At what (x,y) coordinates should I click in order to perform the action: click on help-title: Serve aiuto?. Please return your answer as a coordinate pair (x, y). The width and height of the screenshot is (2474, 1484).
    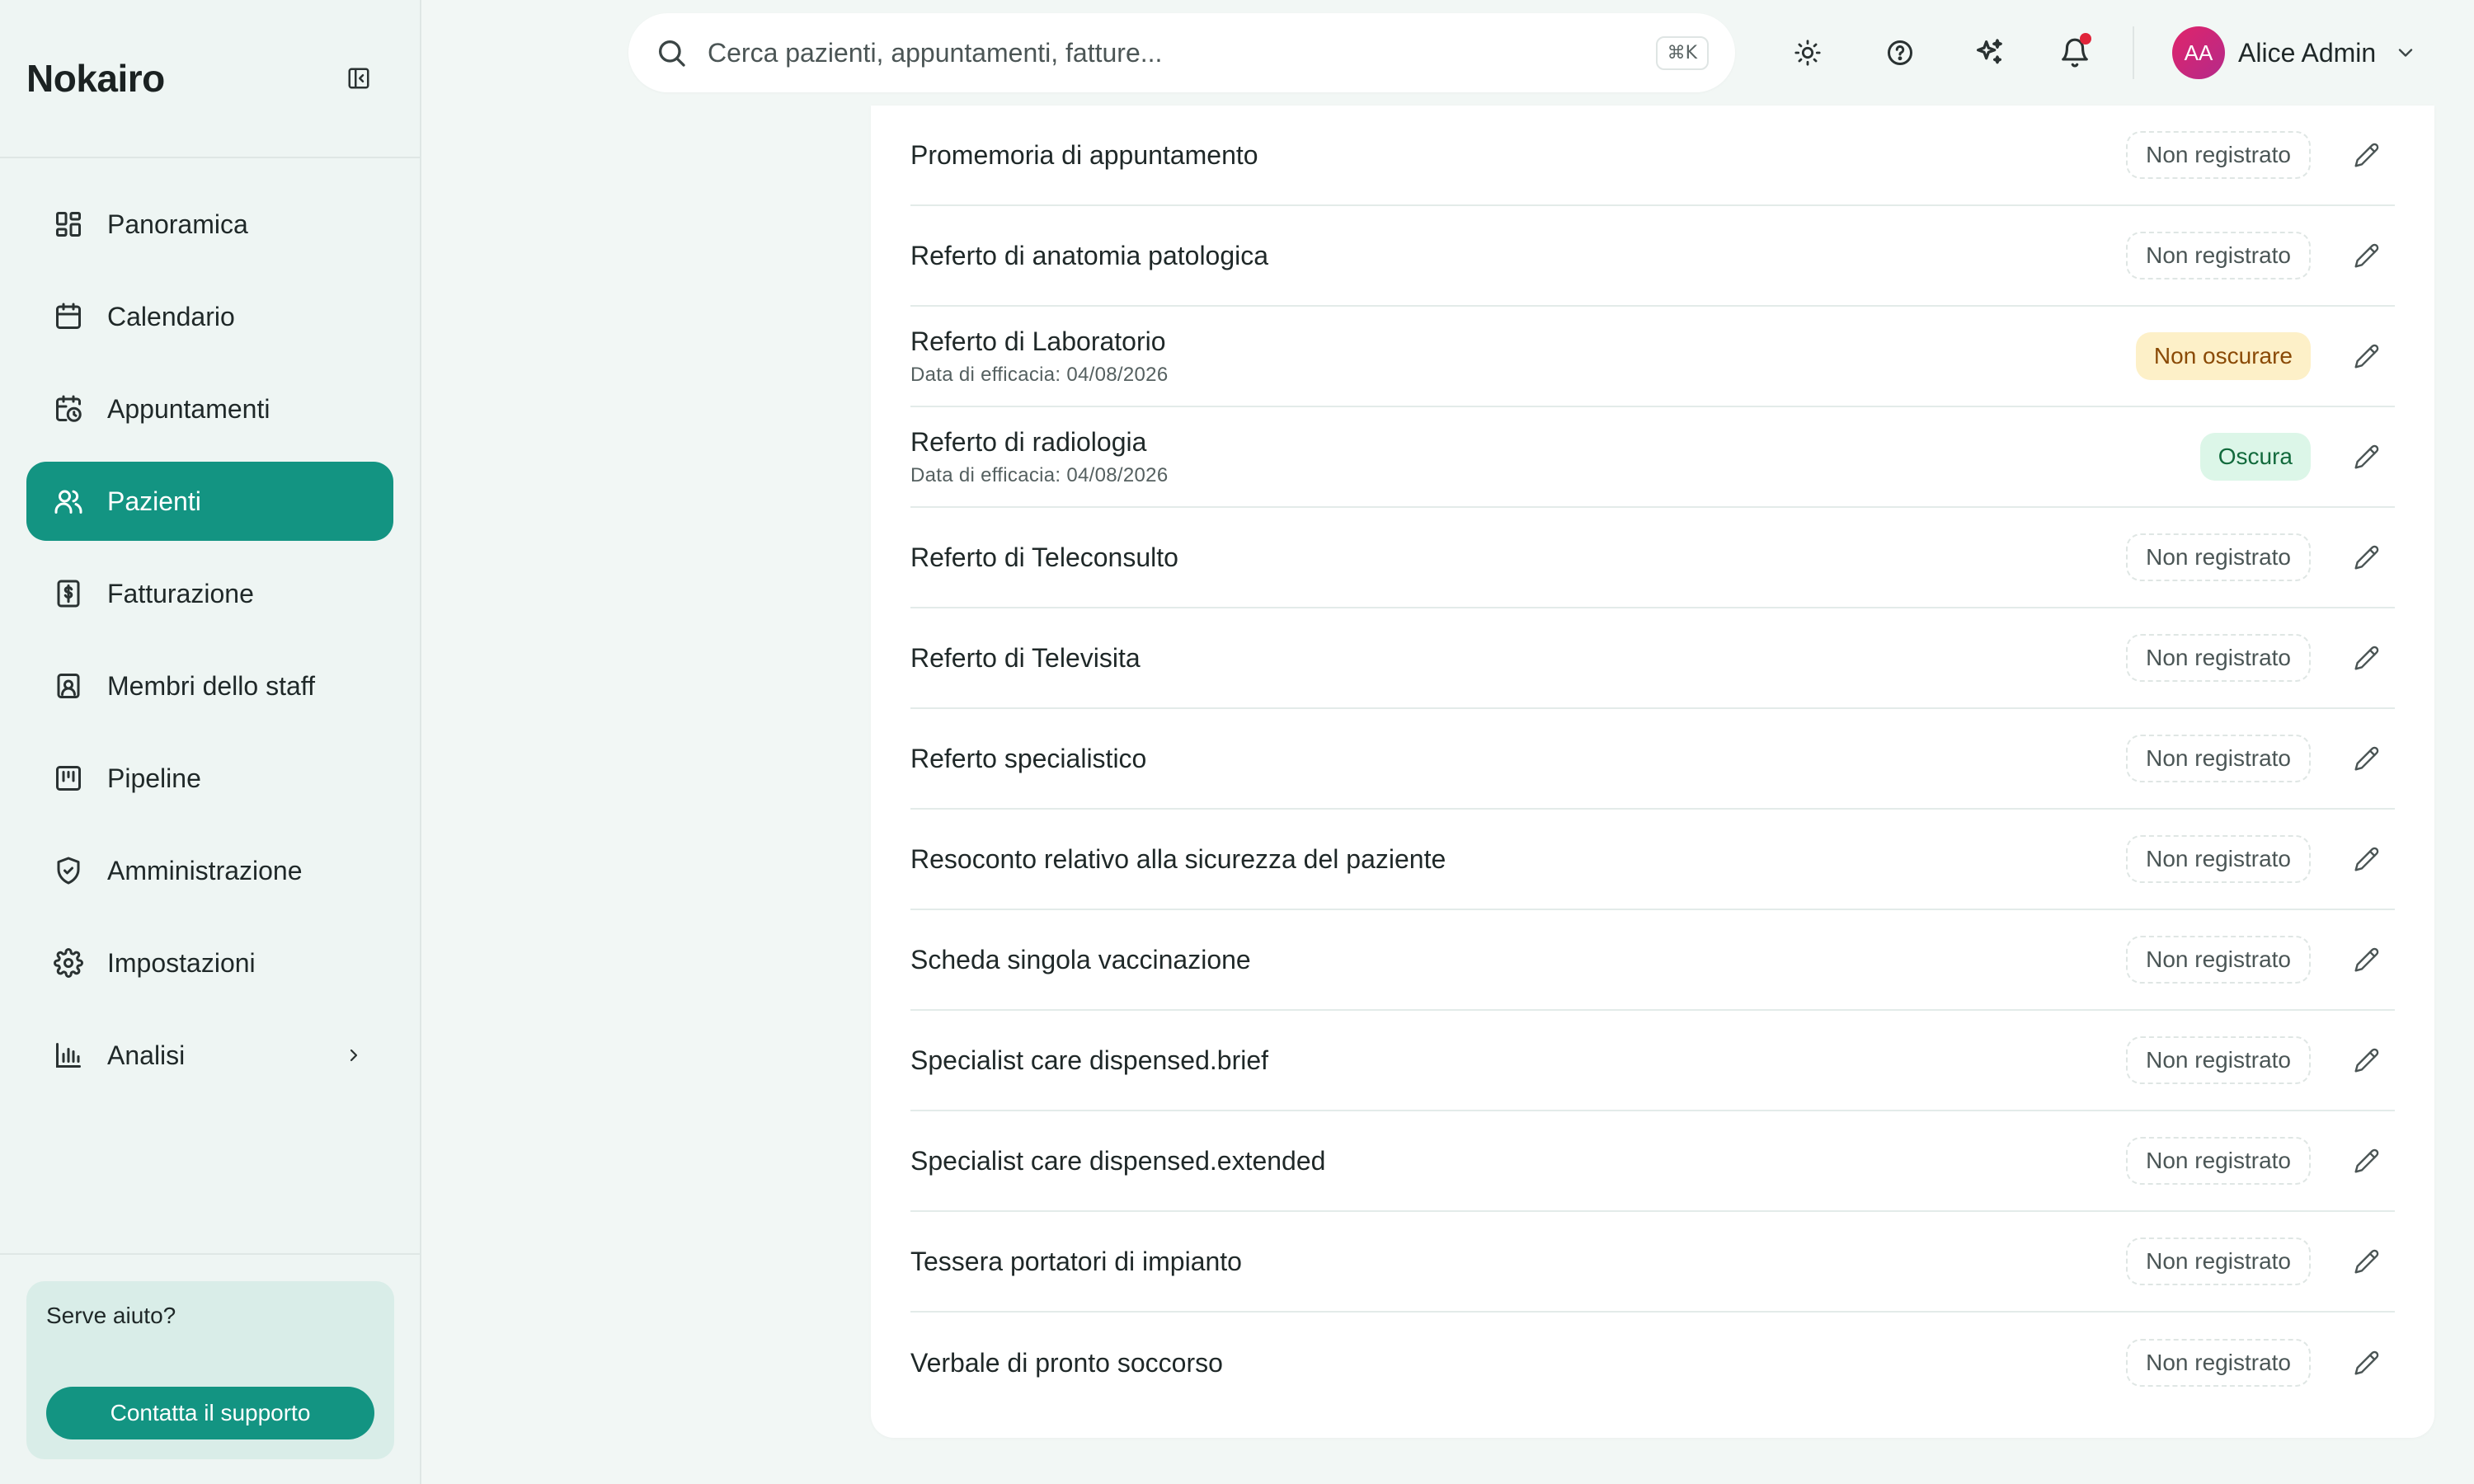
    Looking at the image, I should click on (111, 1315).